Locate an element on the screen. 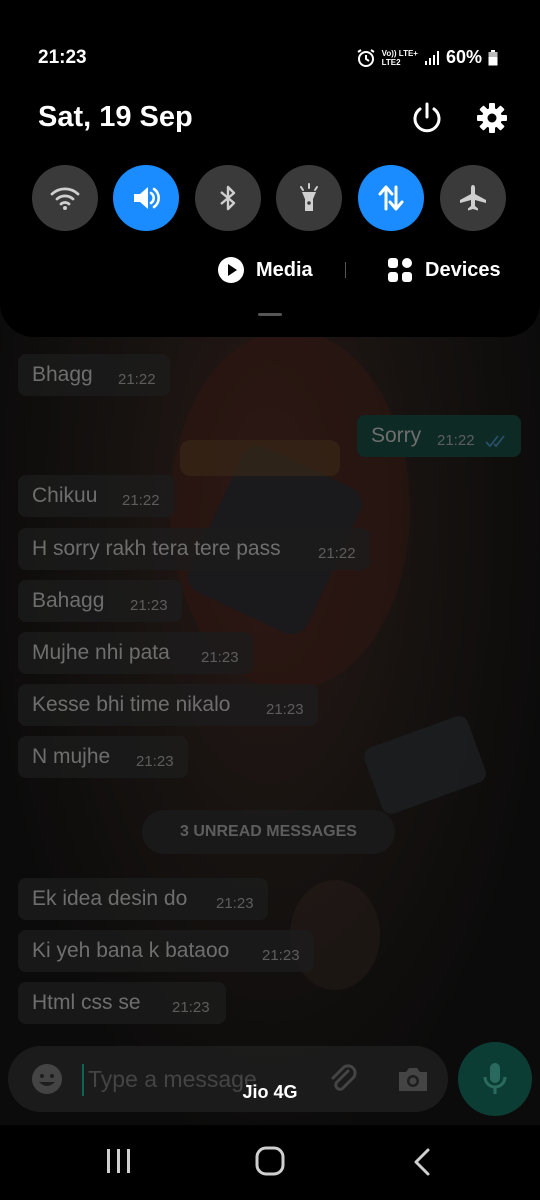 The height and width of the screenshot is (1200, 540). message-bubble-outgoing: Sorry 21:22 is located at coordinates (439, 436).